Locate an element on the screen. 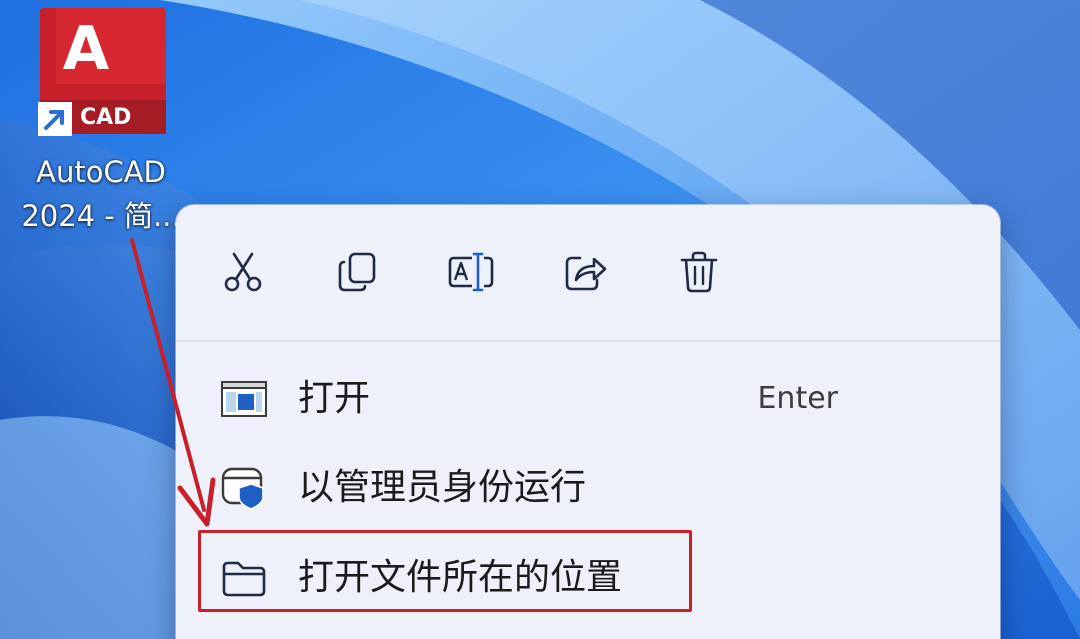  trash-icon is located at coordinates (699, 272).